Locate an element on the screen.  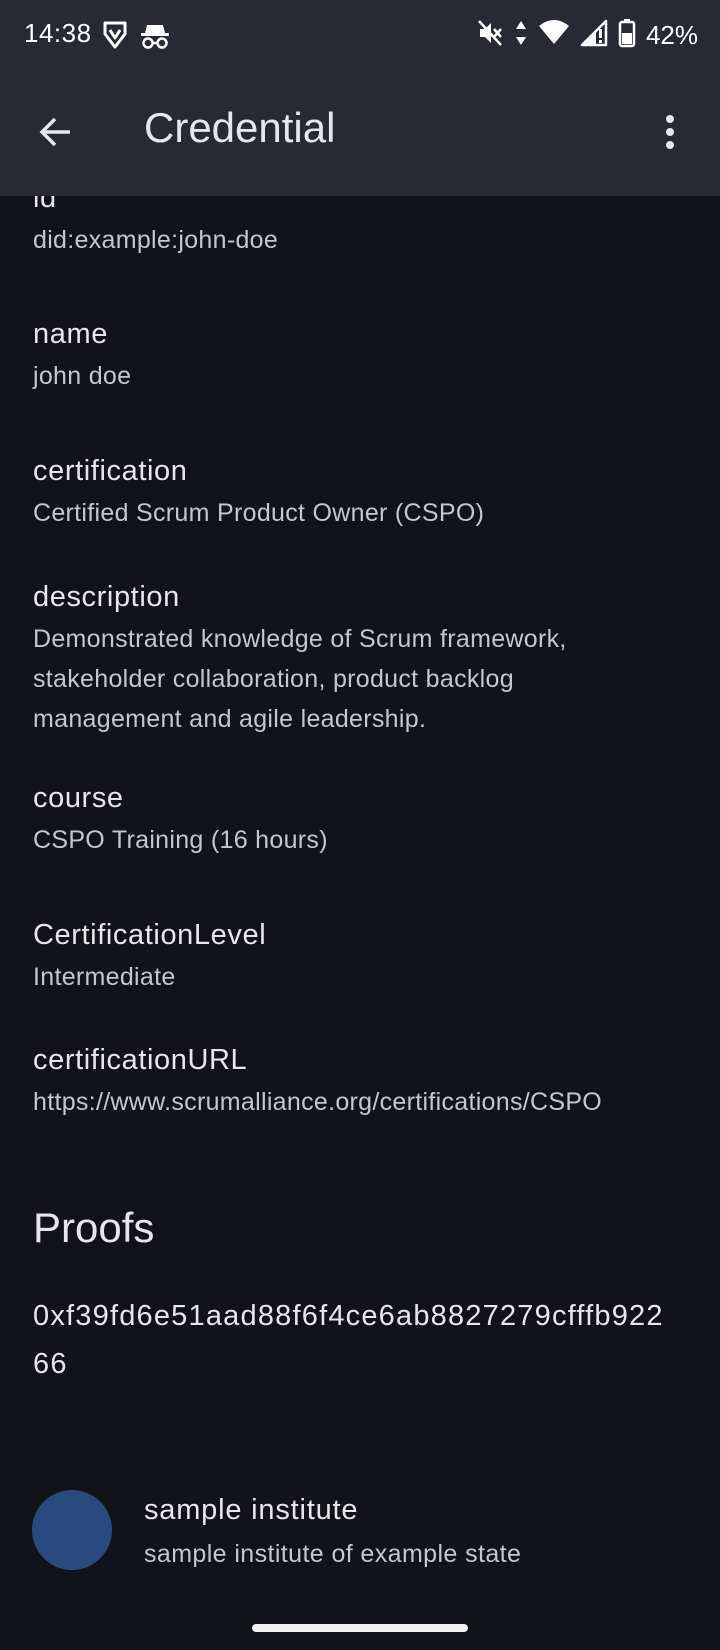
app-bar: Credential is located at coordinates (360, 134).